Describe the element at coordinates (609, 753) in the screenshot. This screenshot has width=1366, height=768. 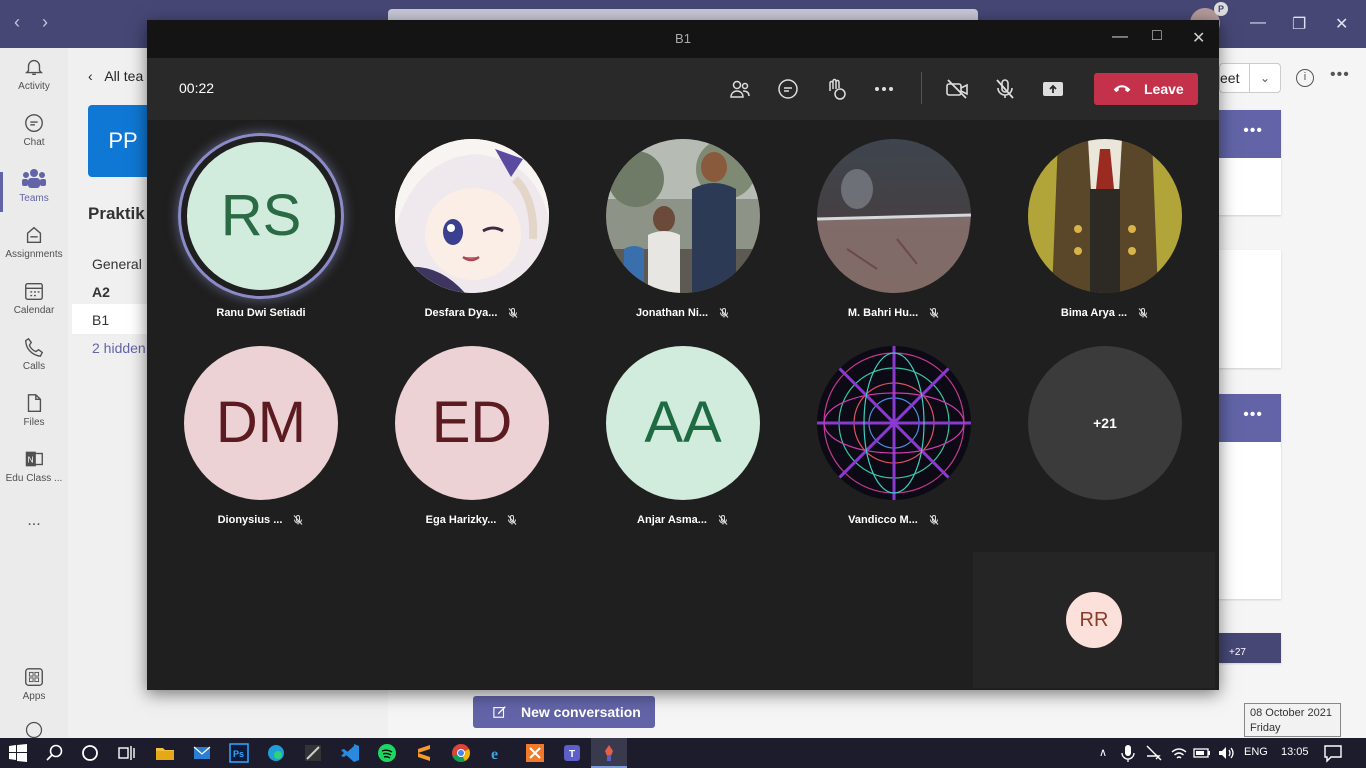
I see `teams-meeting-icon` at that location.